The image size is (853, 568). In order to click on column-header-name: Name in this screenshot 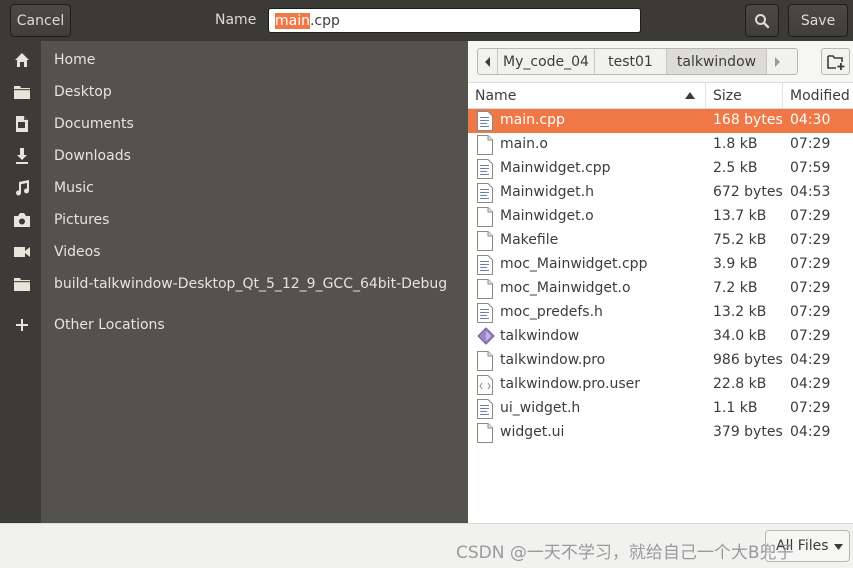, I will do `click(587, 96)`.